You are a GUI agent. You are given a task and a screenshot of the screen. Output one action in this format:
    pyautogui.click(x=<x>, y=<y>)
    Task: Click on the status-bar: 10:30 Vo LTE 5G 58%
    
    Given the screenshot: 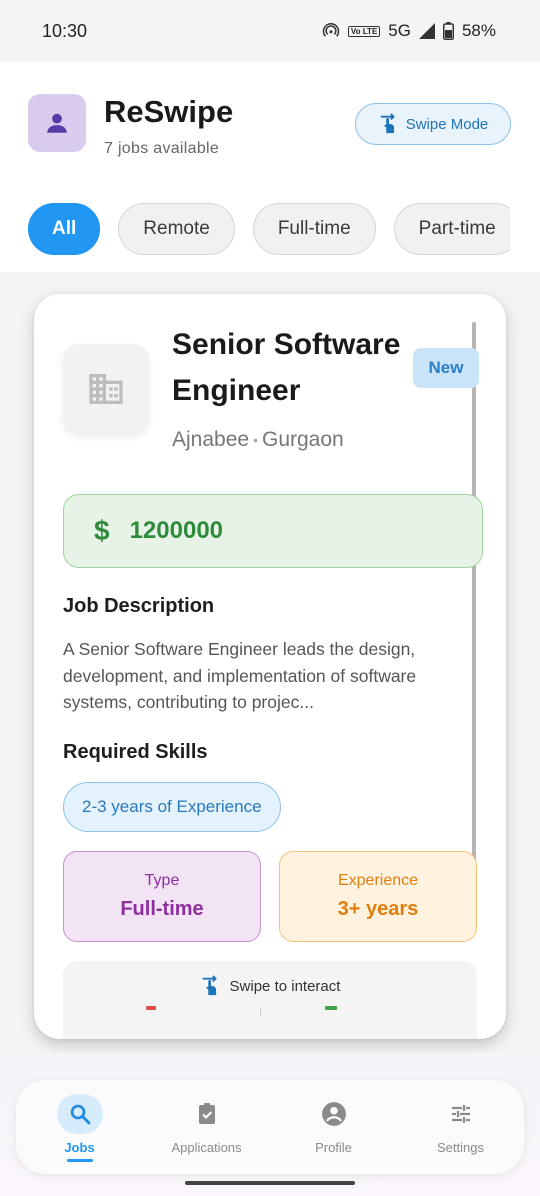 What is the action you would take?
    pyautogui.click(x=270, y=31)
    